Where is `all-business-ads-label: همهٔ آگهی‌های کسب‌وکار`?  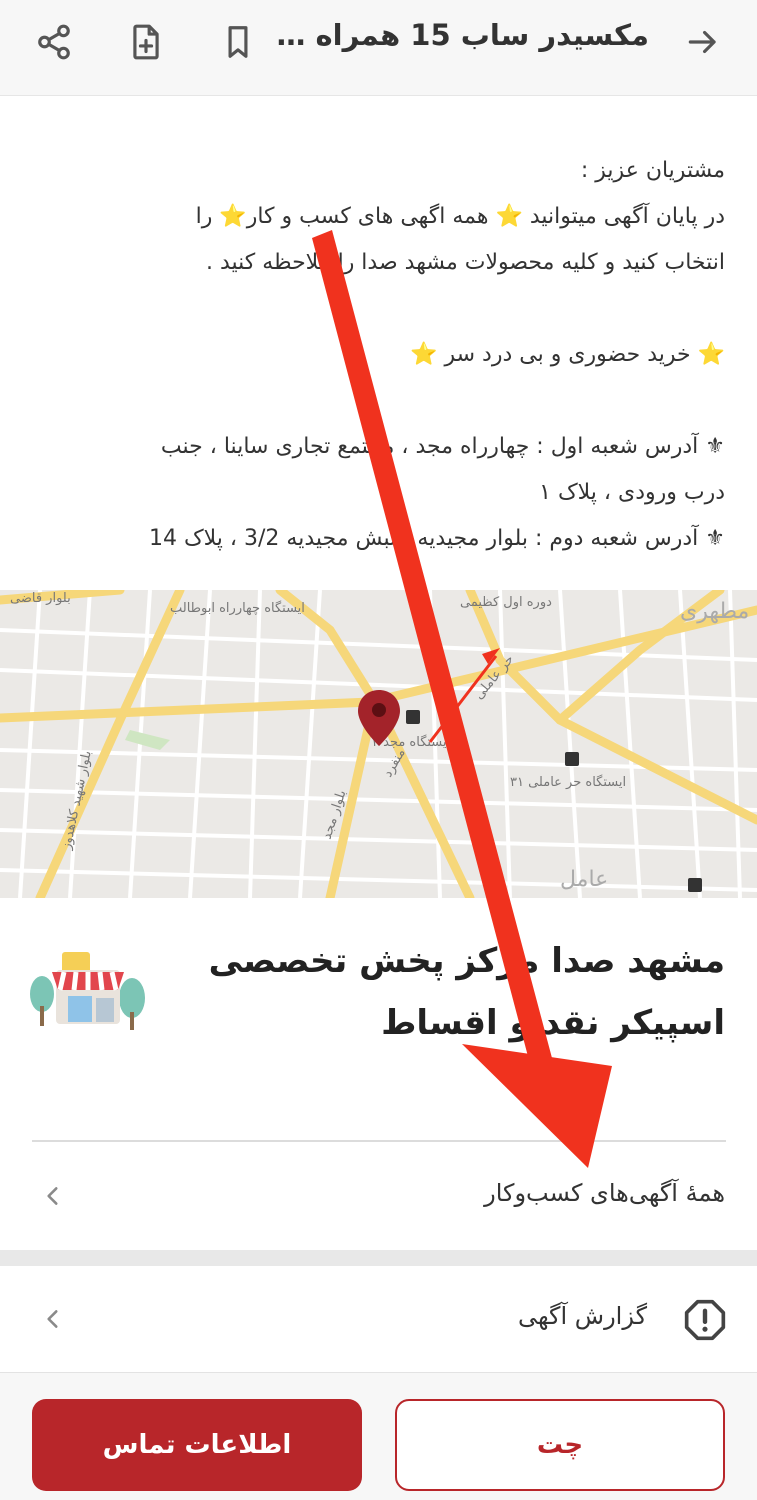 all-business-ads-label: همهٔ آگهی‌های کسب‌وکار is located at coordinates (604, 1193).